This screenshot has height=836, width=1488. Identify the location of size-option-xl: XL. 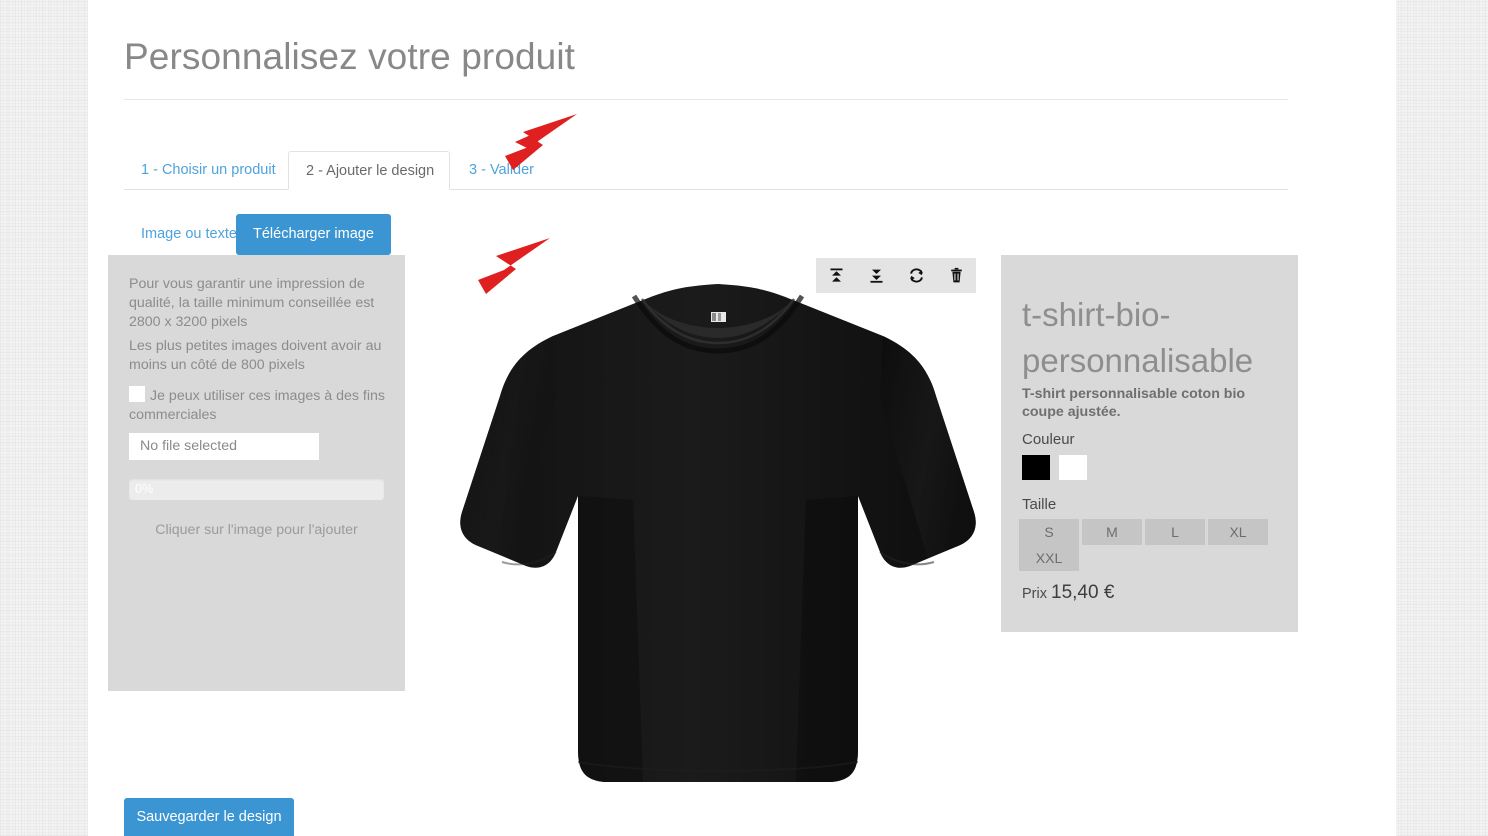
(1238, 532).